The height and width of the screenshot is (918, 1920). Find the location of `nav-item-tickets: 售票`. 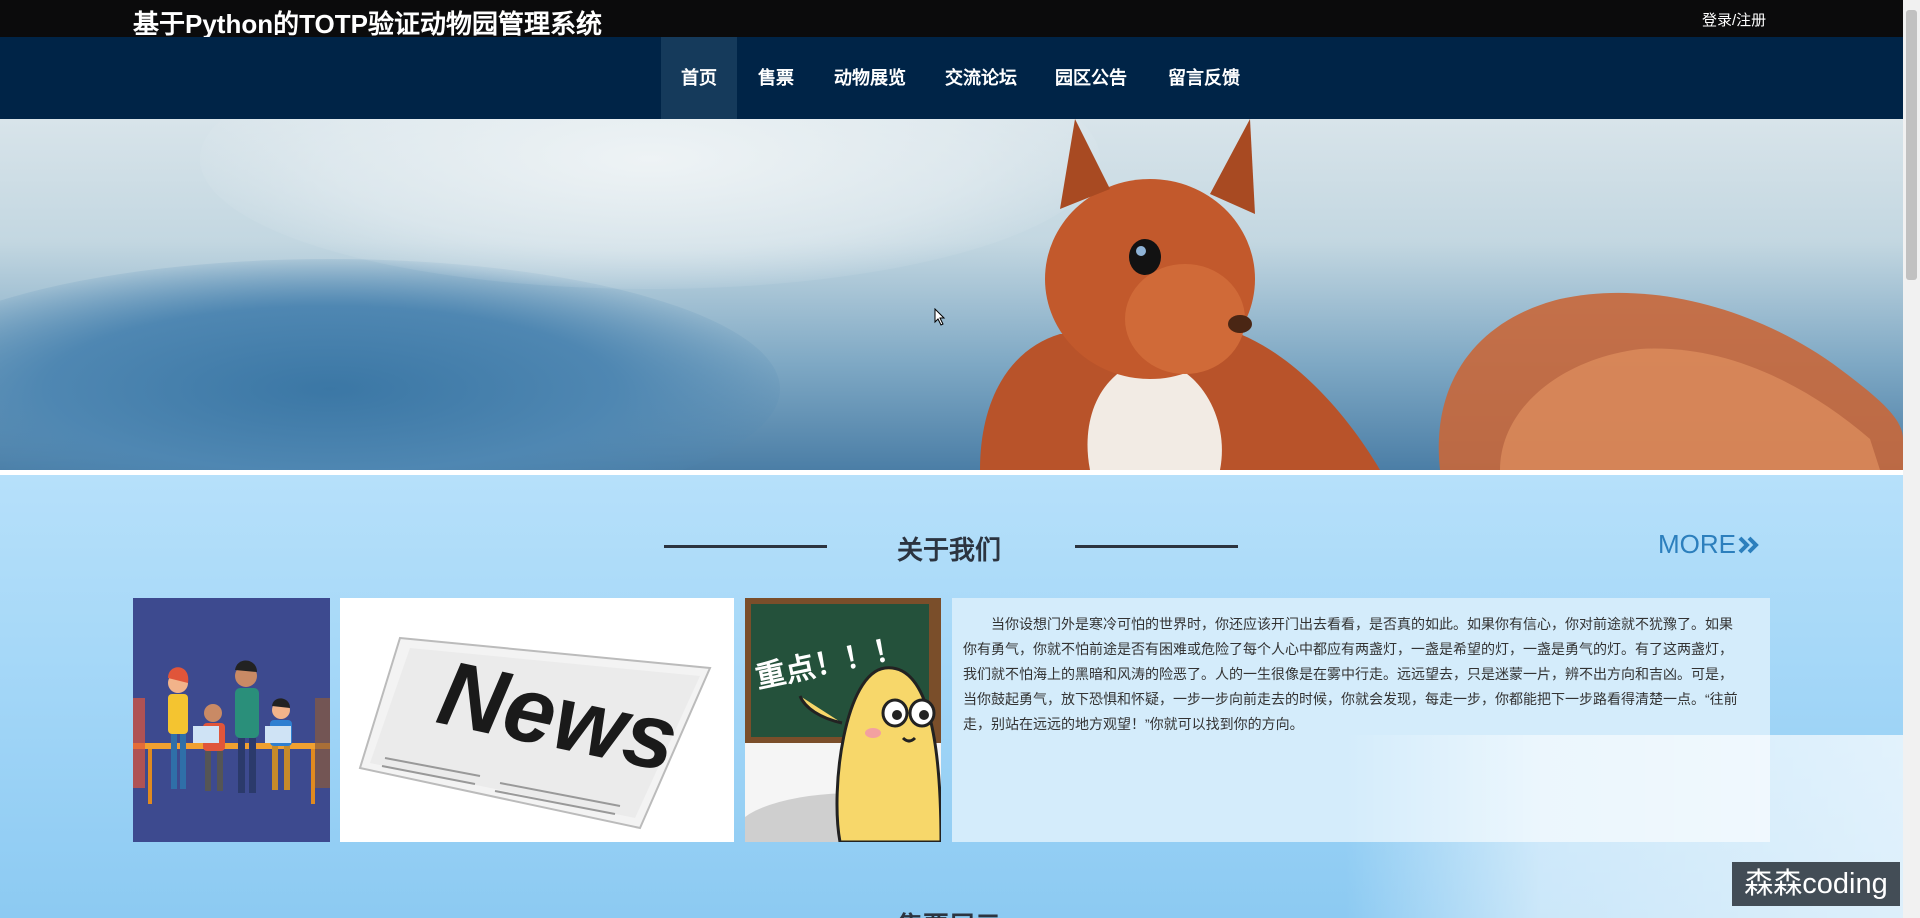

nav-item-tickets: 售票 is located at coordinates (776, 78).